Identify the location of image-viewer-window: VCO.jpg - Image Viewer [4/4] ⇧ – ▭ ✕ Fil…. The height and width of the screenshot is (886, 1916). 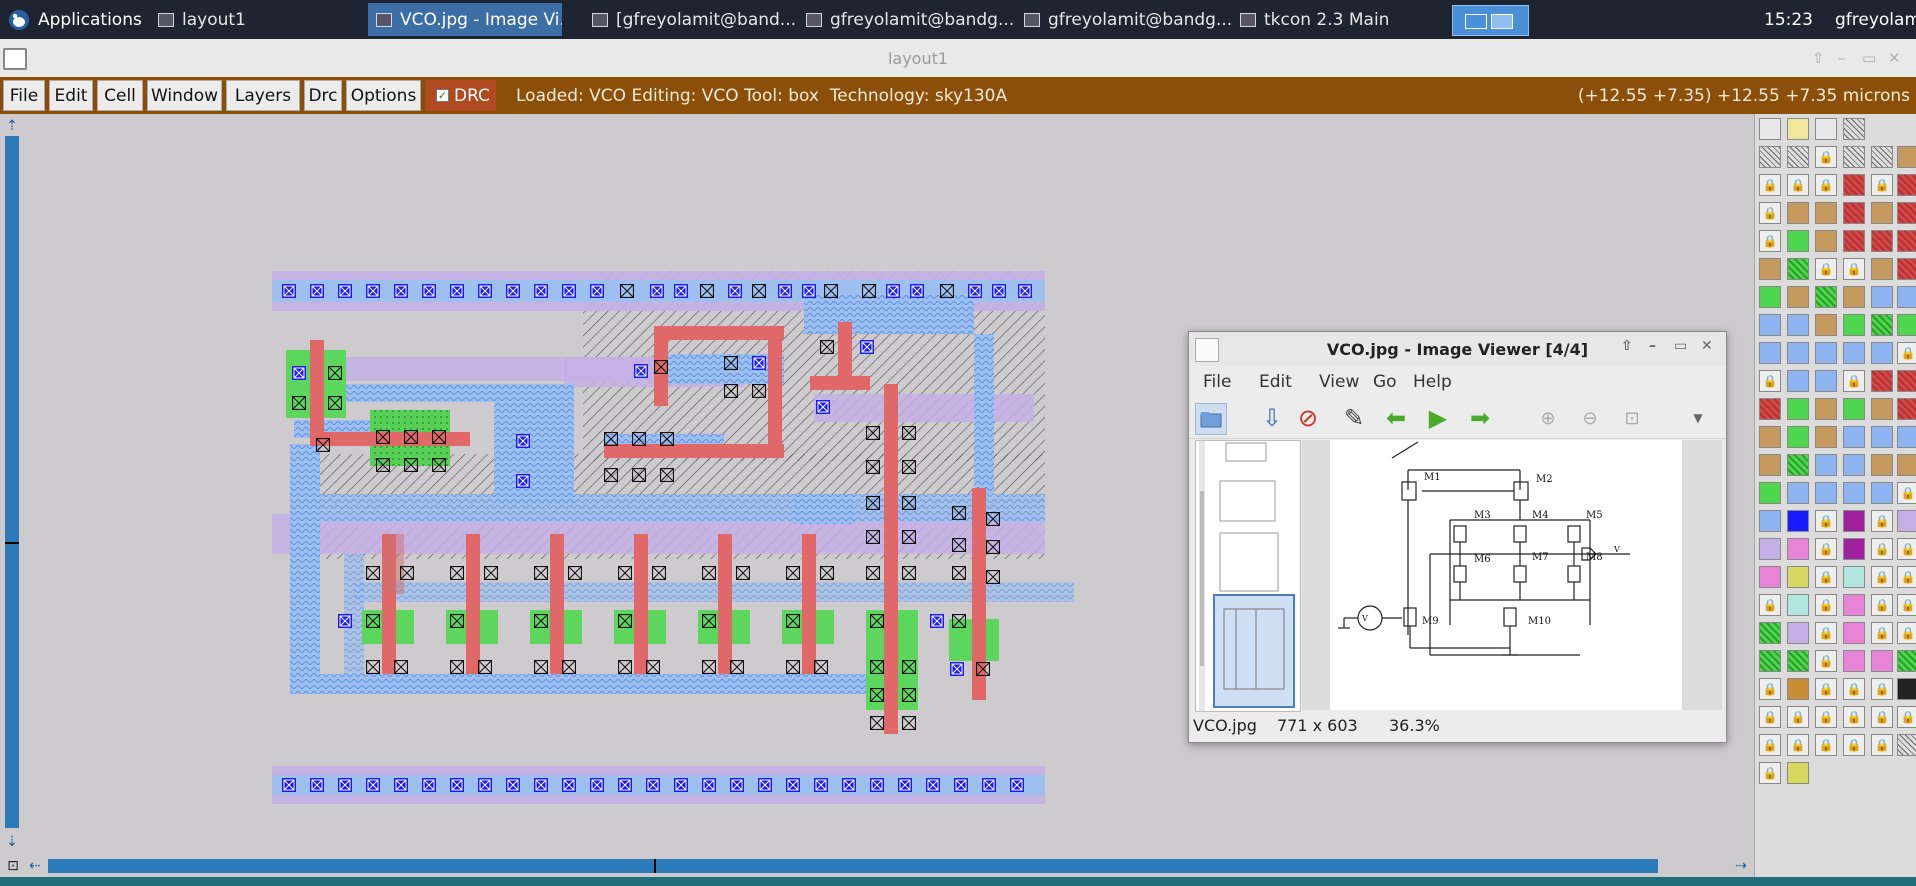
(1457, 537).